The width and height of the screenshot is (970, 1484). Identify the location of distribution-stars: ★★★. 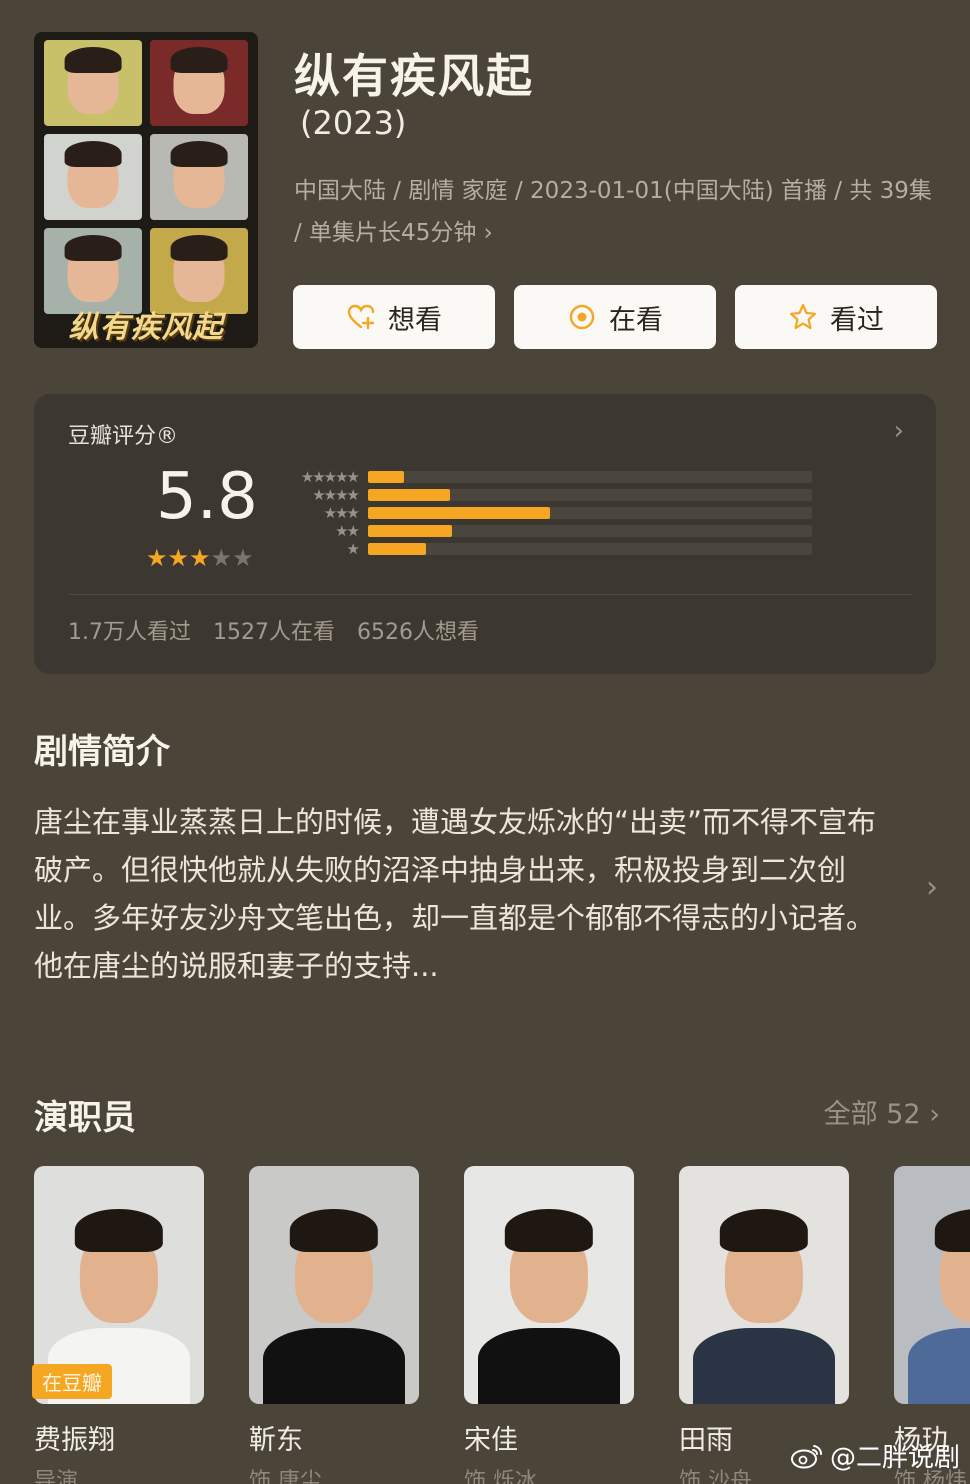
(341, 513).